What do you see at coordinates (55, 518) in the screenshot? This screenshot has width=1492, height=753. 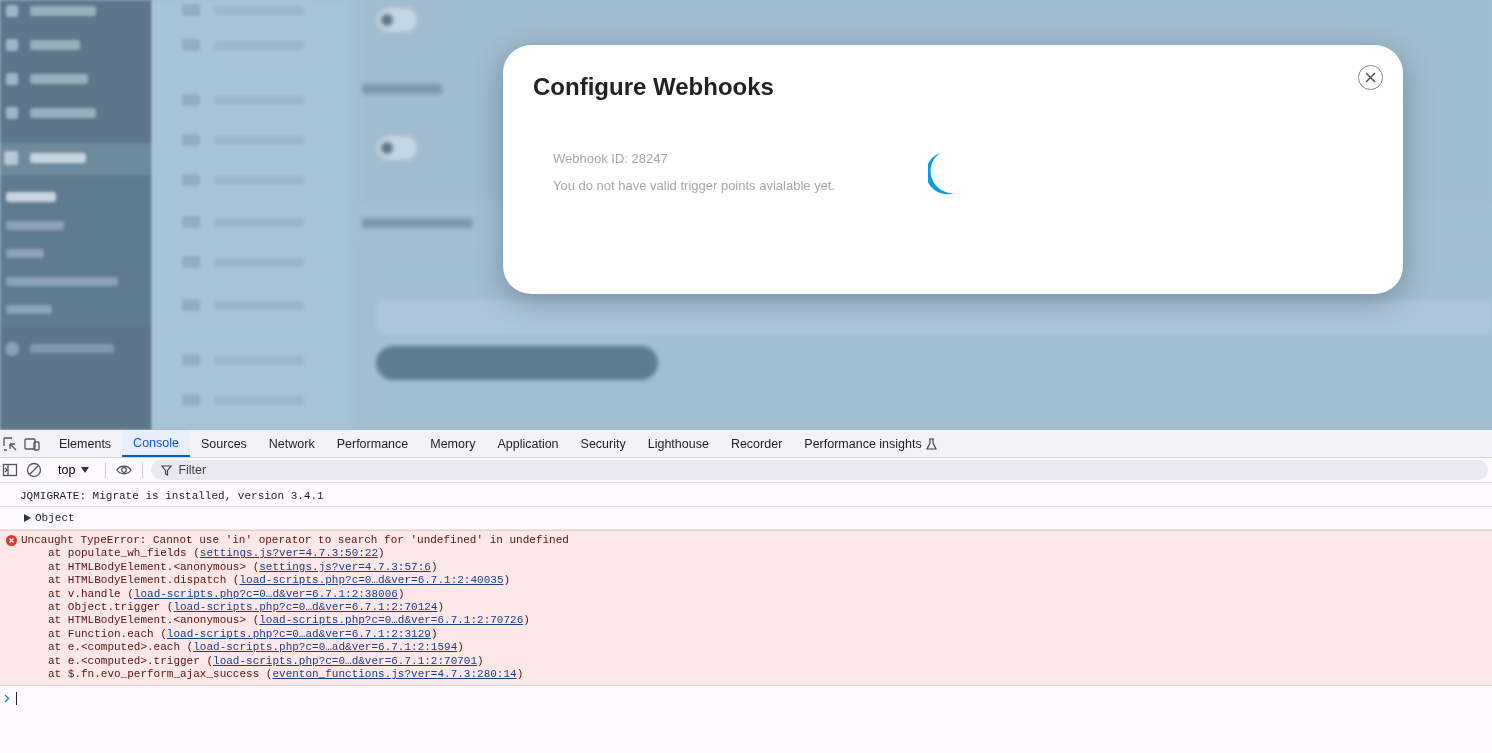 I see `object-label: Object` at bounding box center [55, 518].